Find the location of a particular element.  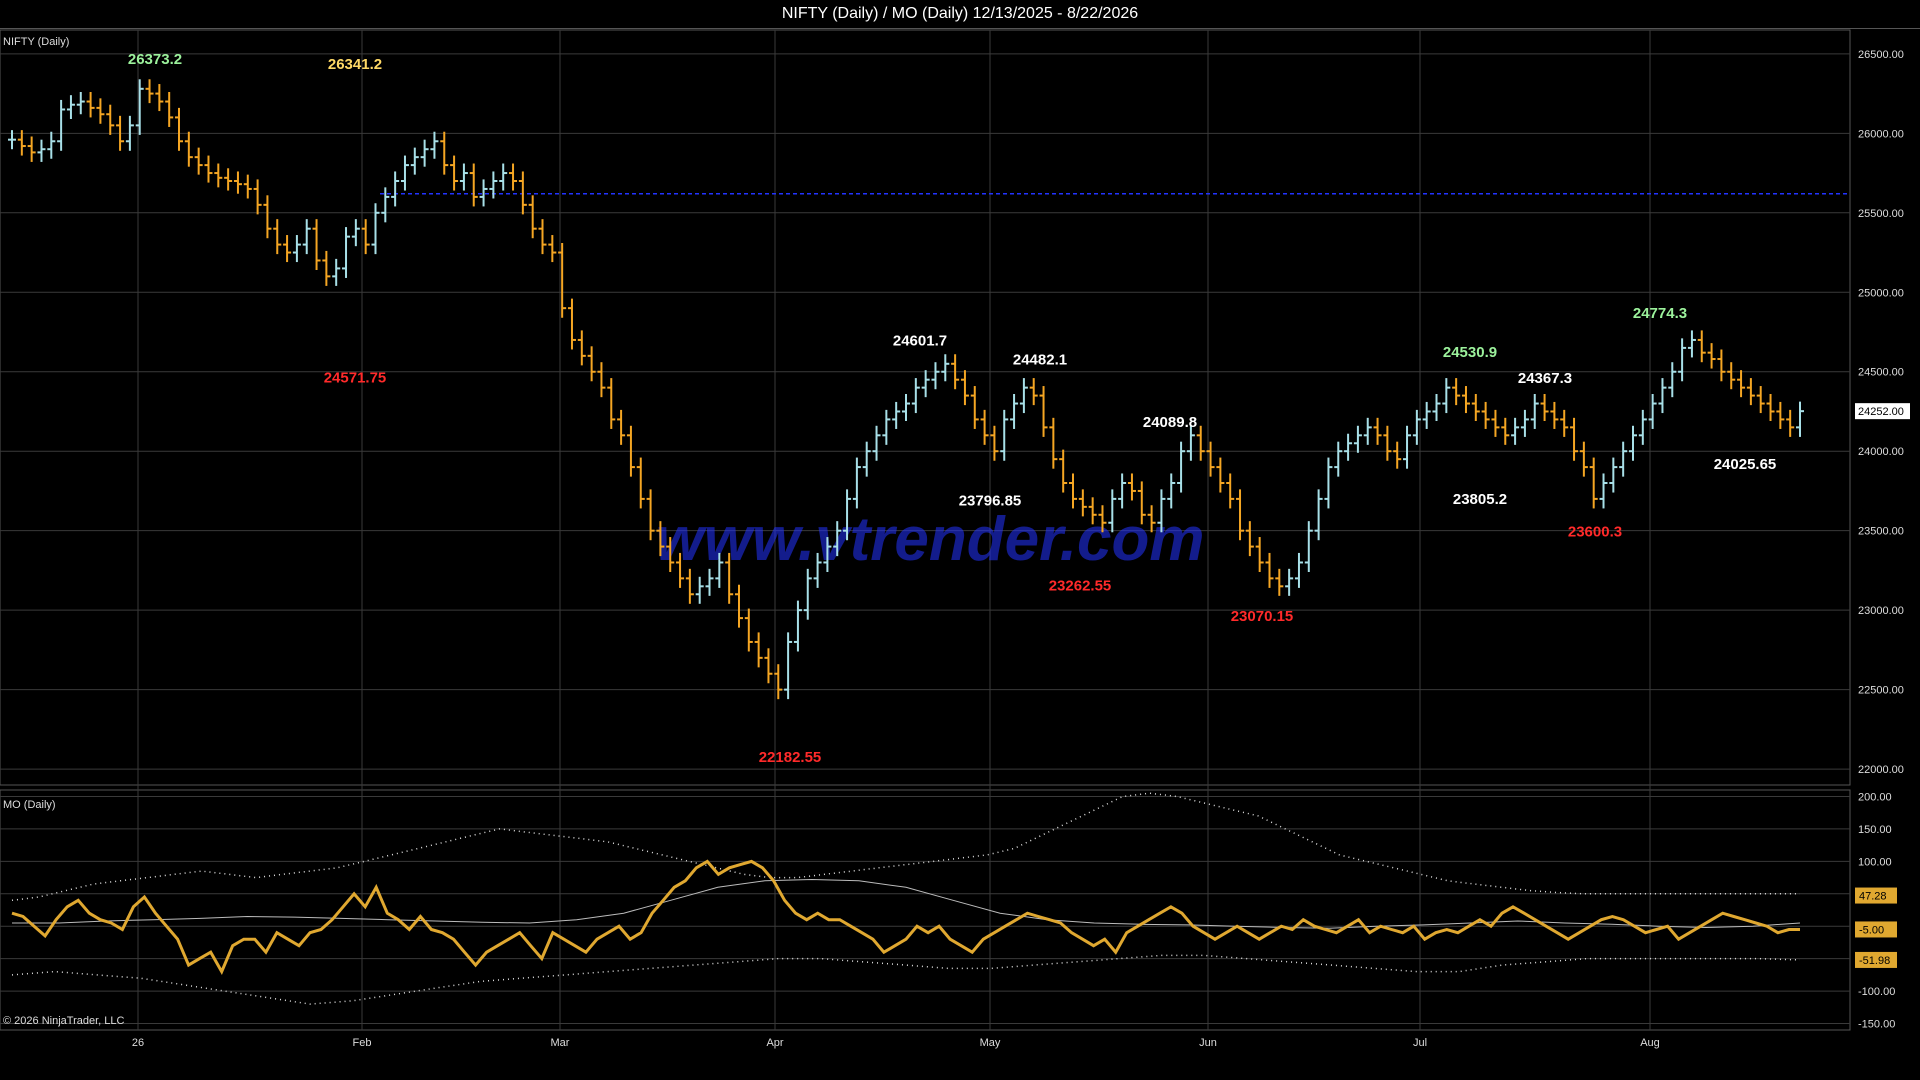

osc-mid-line is located at coordinates (906, 903).